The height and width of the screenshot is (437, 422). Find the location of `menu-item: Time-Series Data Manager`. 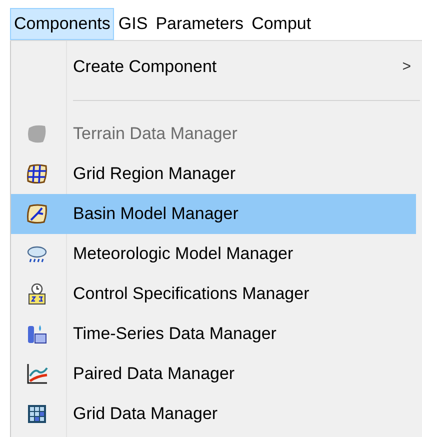

menu-item: Time-Series Data Manager is located at coordinates (213, 334).